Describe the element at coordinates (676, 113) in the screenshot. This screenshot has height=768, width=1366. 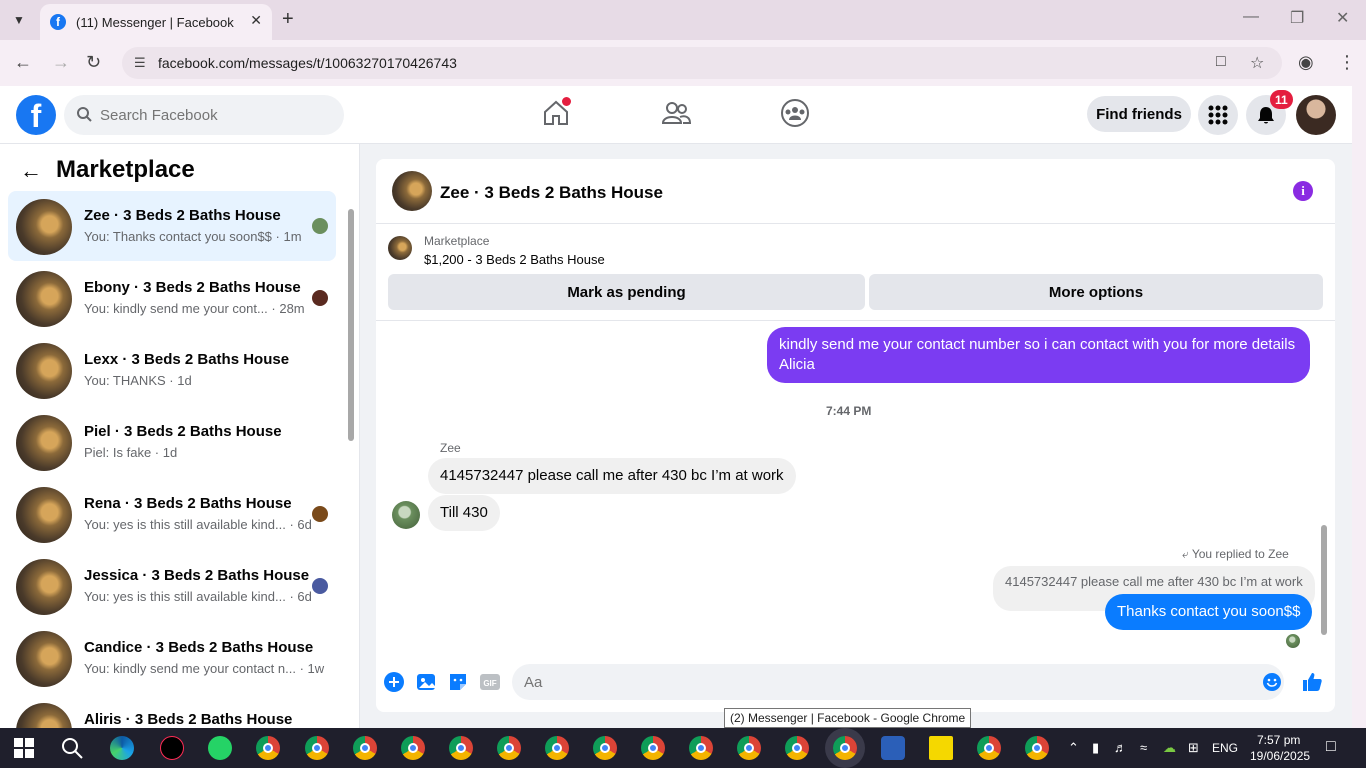
I see `friends-icon` at that location.